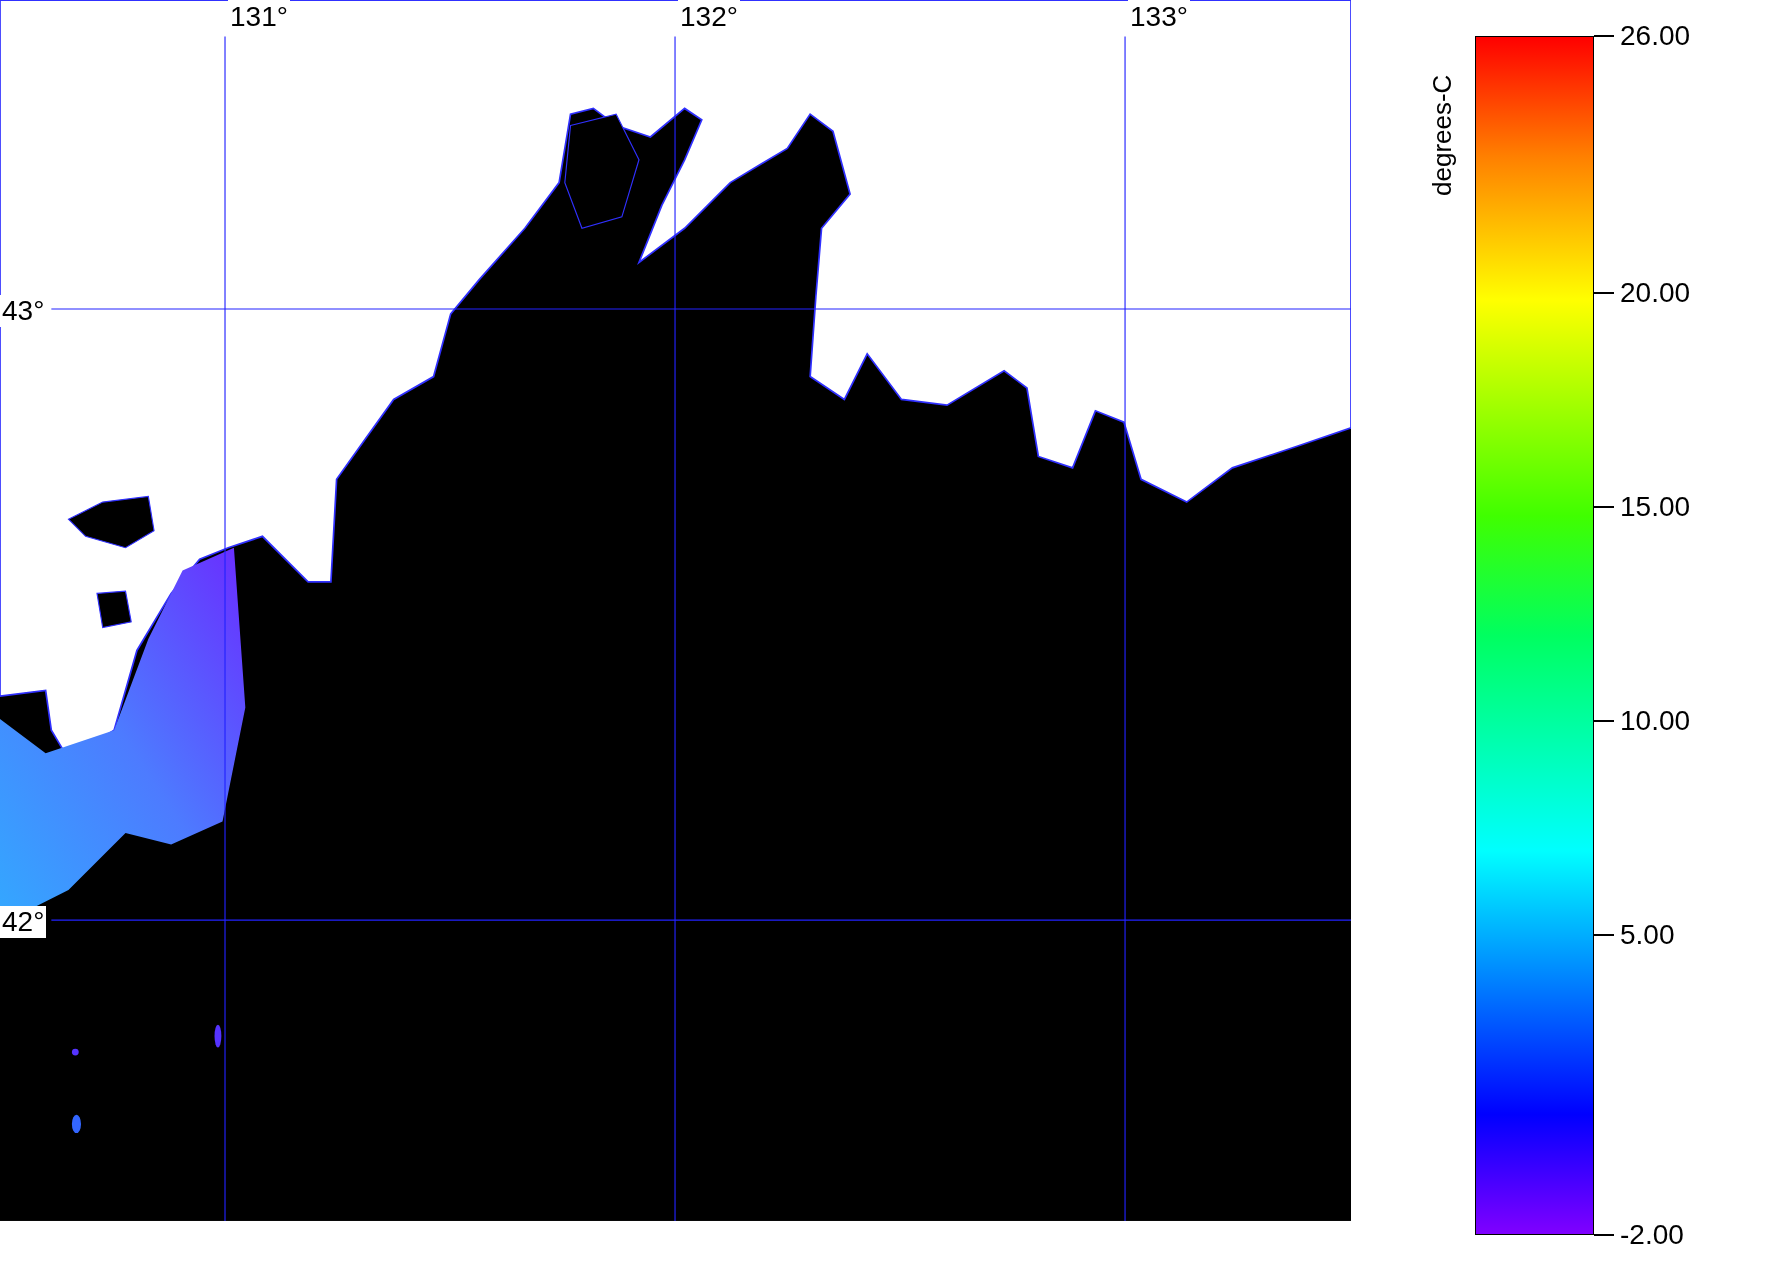 The image size is (1789, 1272). Describe the element at coordinates (23, 922) in the screenshot. I see `latitude-label: 42°` at that location.